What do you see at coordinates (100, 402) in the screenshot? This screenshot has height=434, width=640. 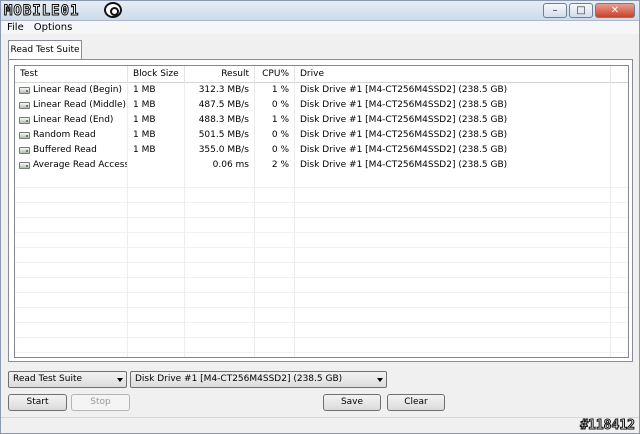 I see `stop-button: Stop` at bounding box center [100, 402].